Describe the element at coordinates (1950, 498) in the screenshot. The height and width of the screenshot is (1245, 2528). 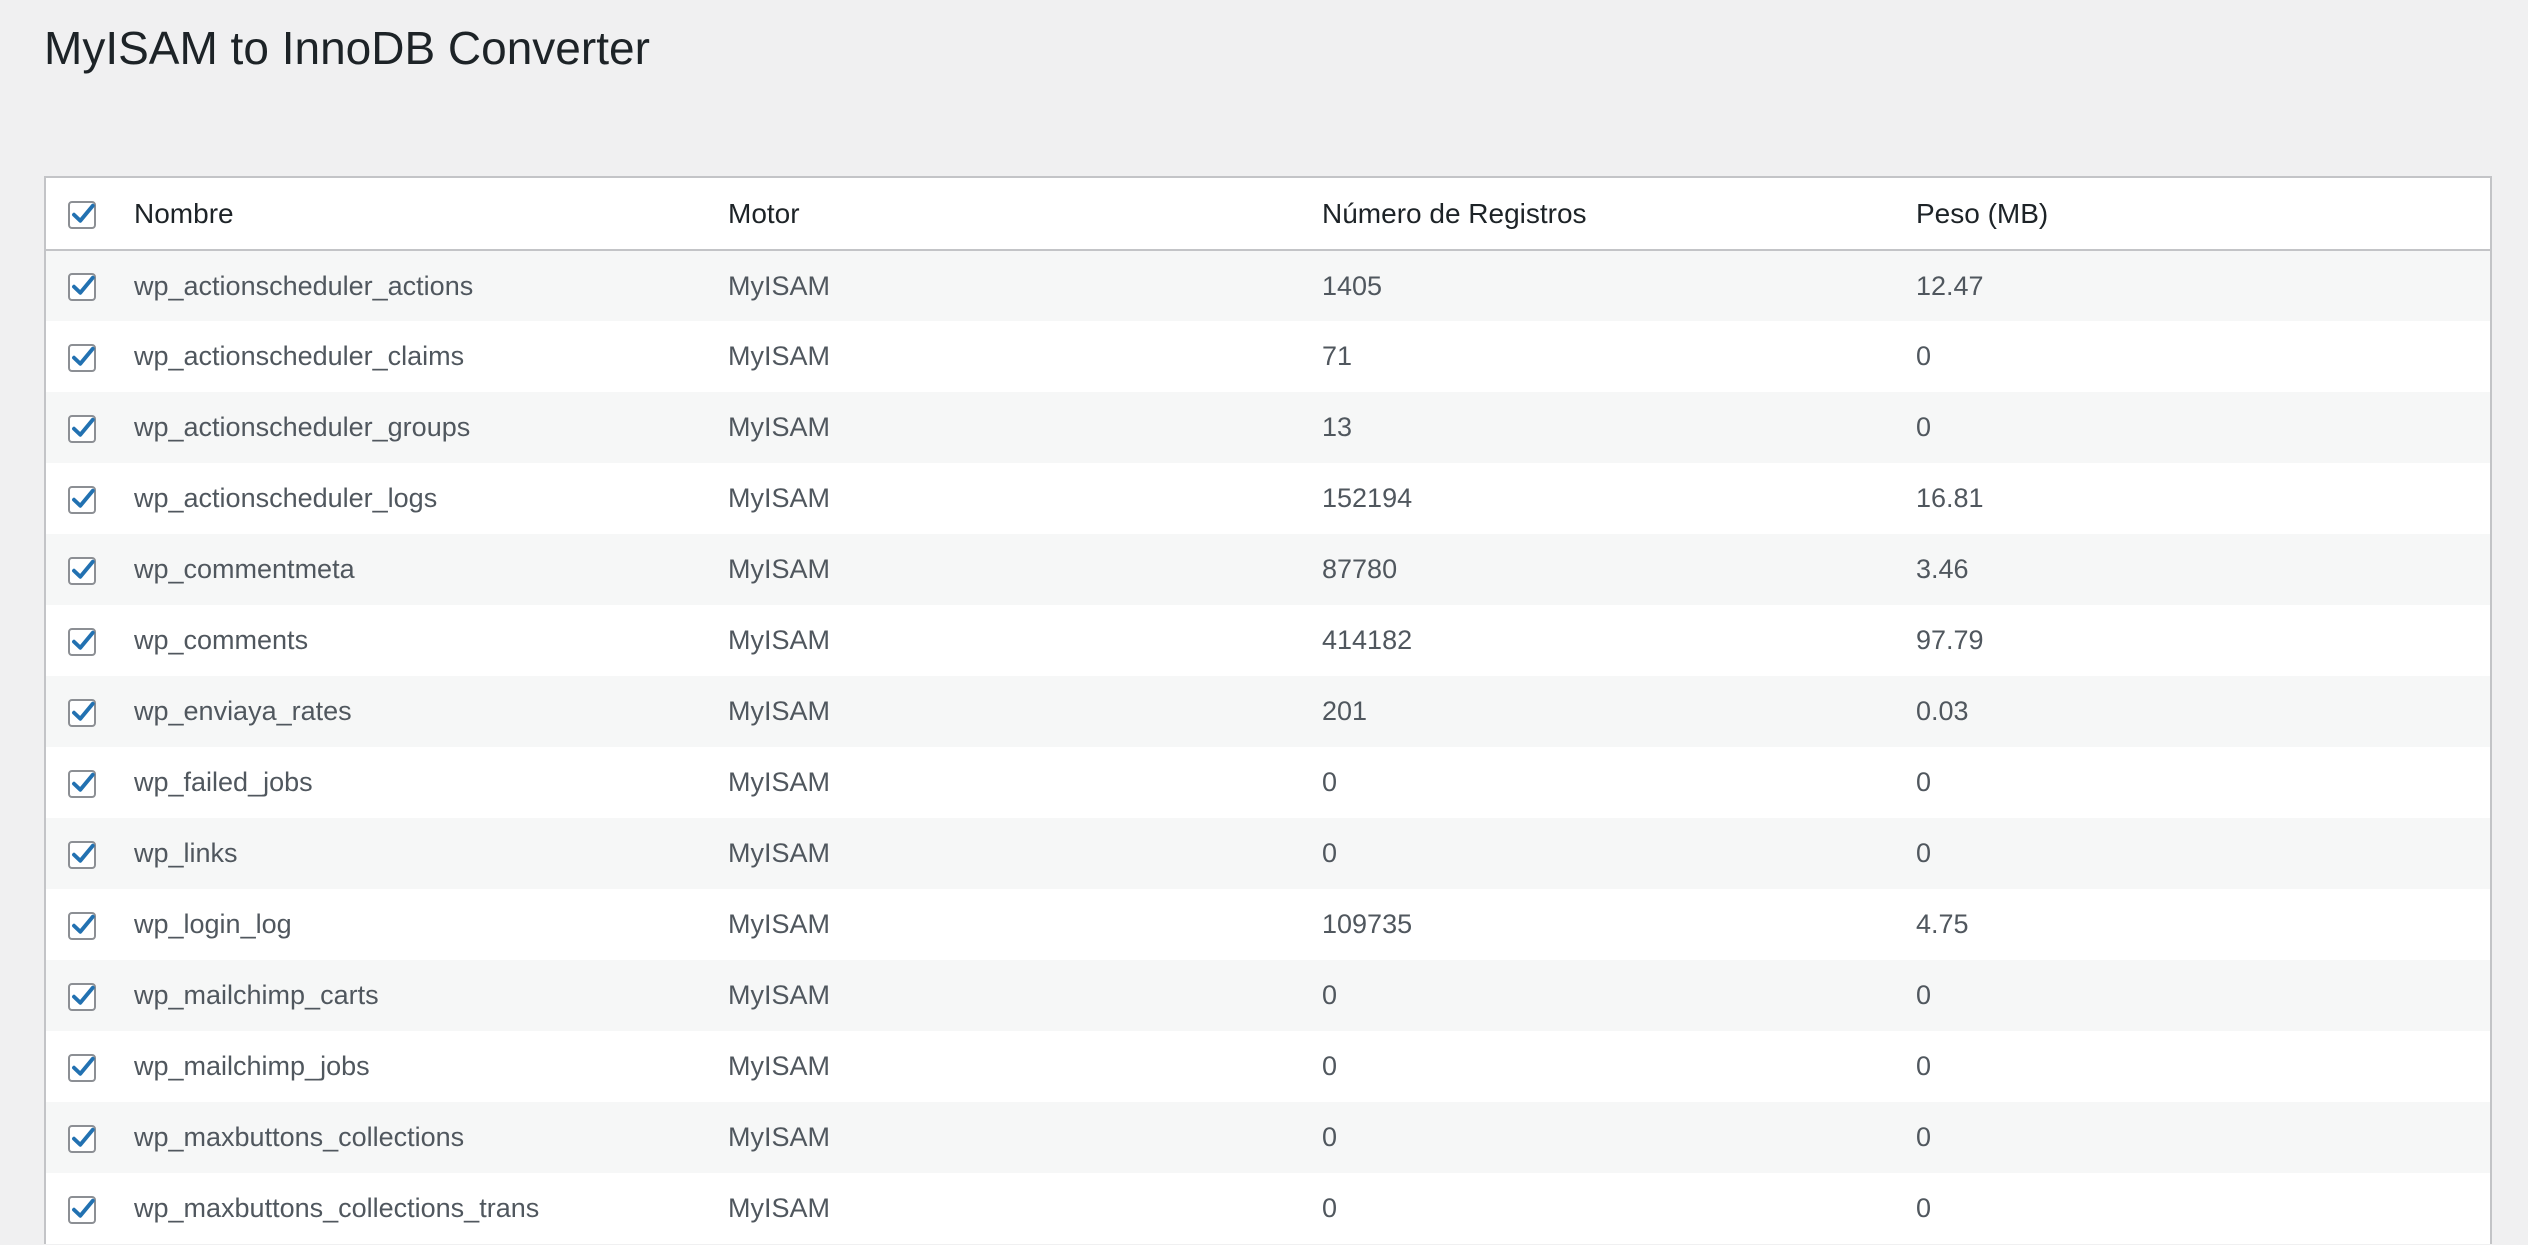
I see `size-cell: 16.81` at that location.